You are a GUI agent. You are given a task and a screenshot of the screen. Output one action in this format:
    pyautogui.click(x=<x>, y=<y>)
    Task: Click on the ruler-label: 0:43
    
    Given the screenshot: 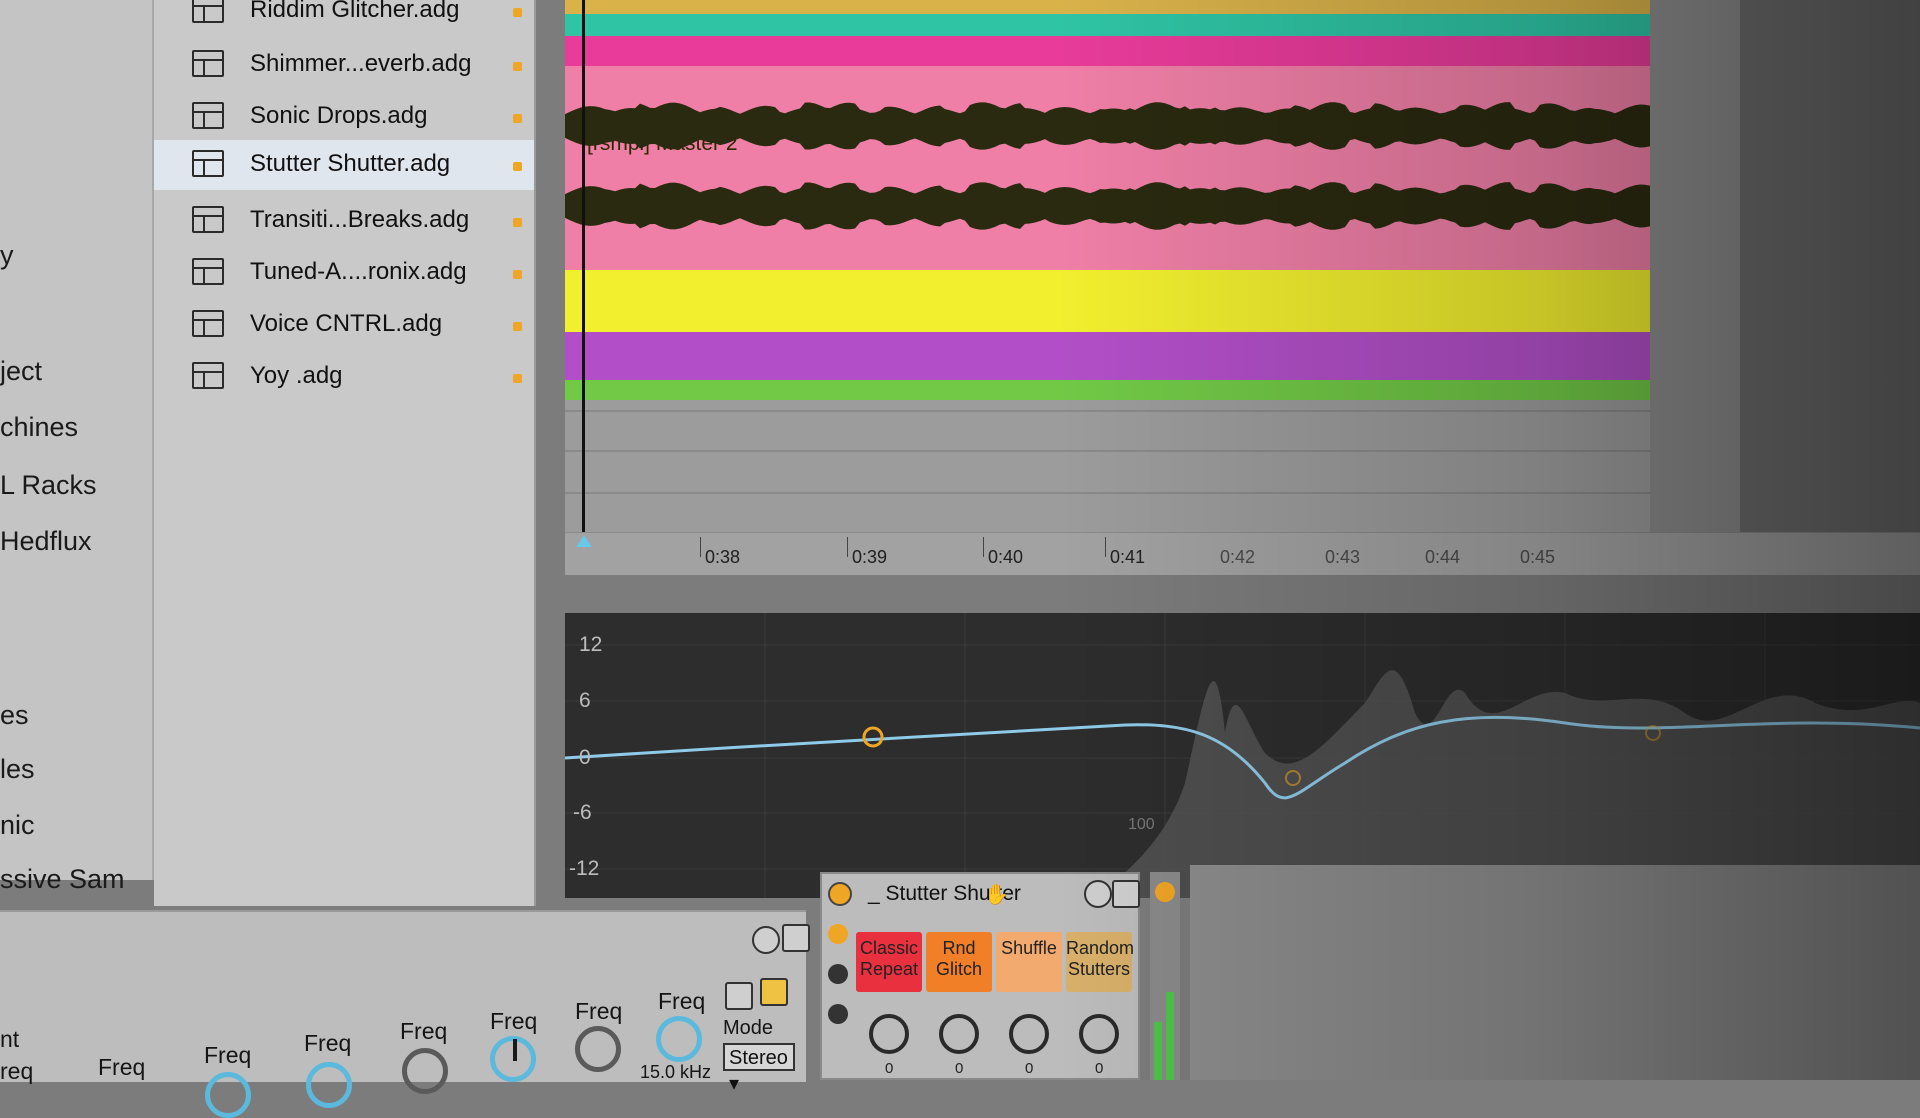 What is the action you would take?
    pyautogui.click(x=1343, y=557)
    